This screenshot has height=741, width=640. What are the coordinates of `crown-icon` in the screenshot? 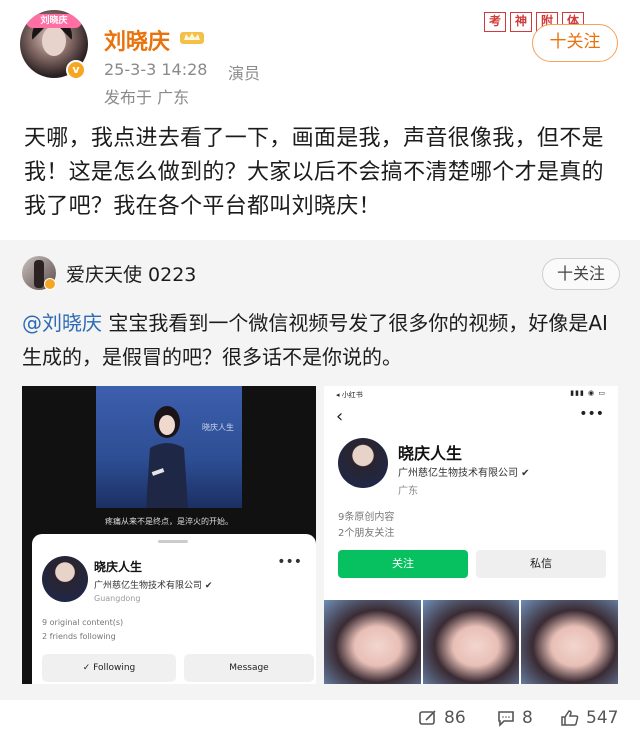 It's located at (192, 38).